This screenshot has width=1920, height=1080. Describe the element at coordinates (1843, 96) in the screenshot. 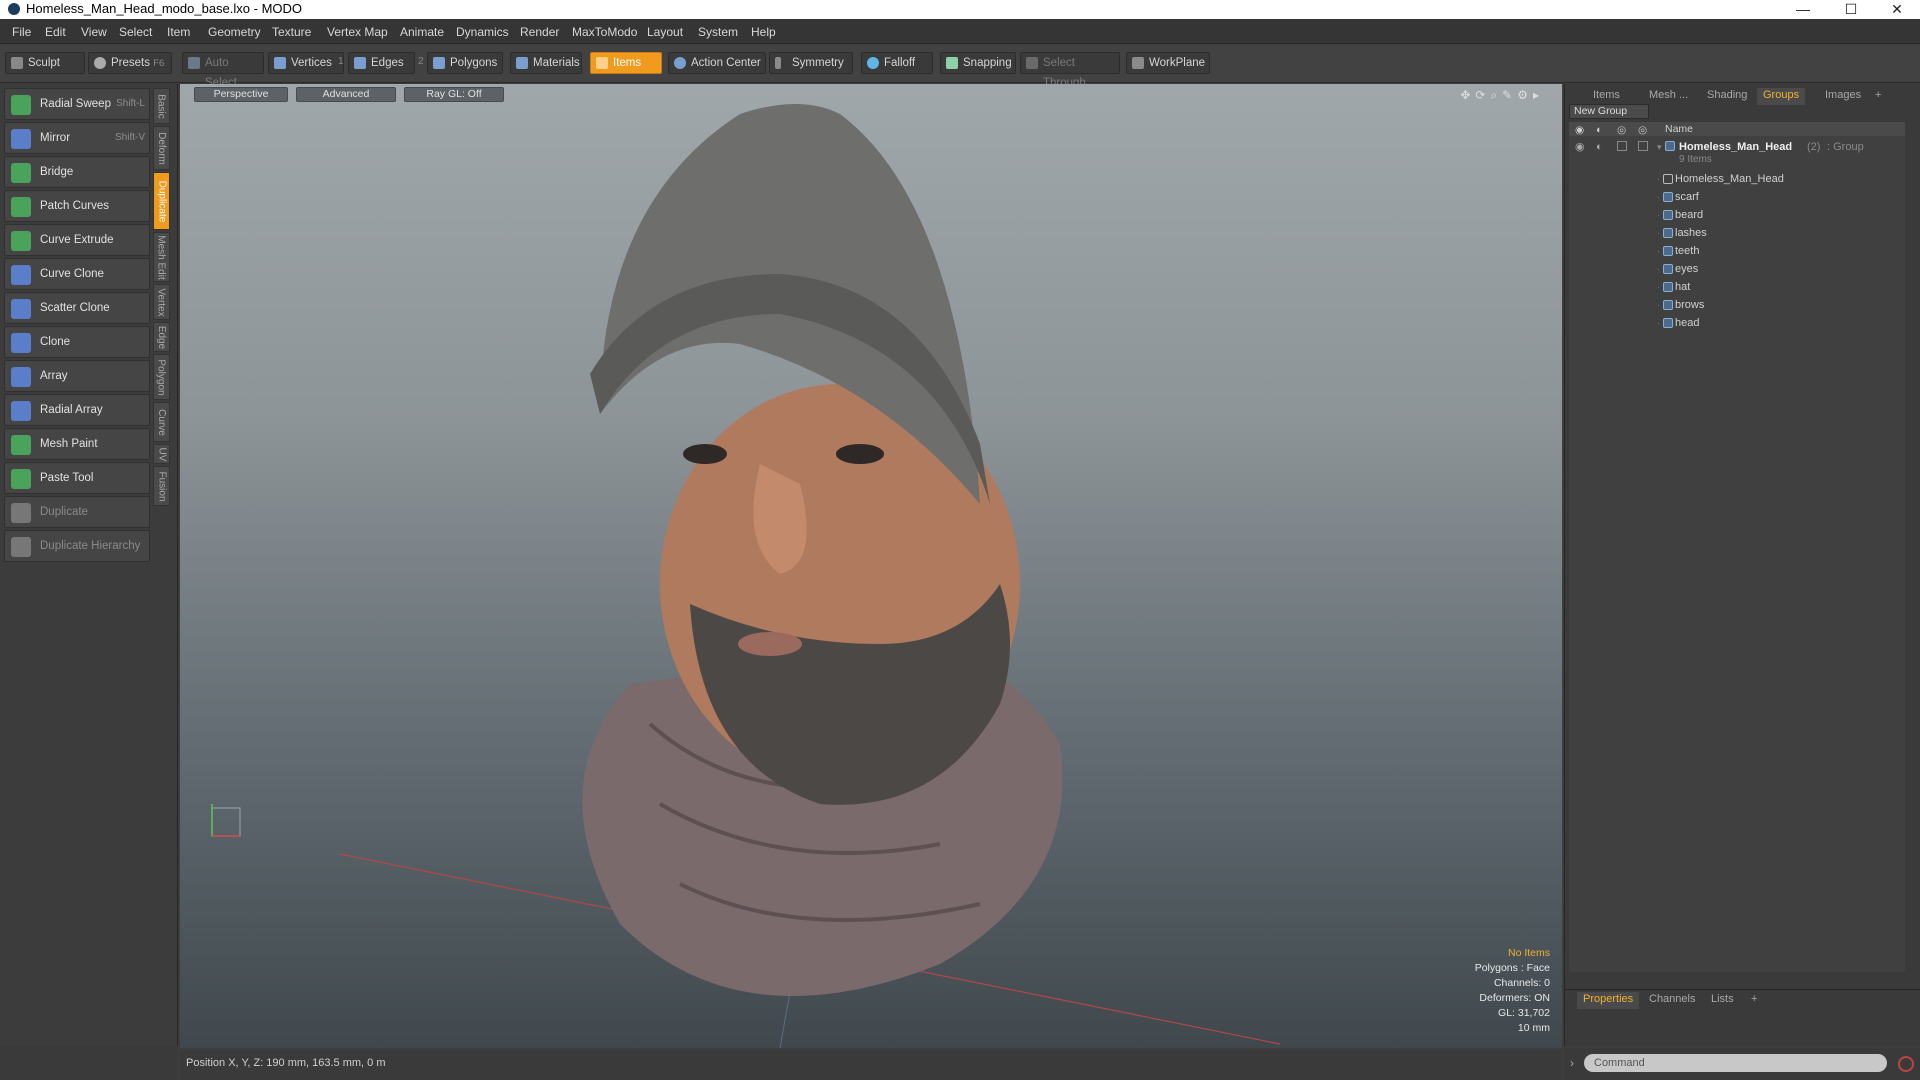

I see `tab-images: Images` at that location.